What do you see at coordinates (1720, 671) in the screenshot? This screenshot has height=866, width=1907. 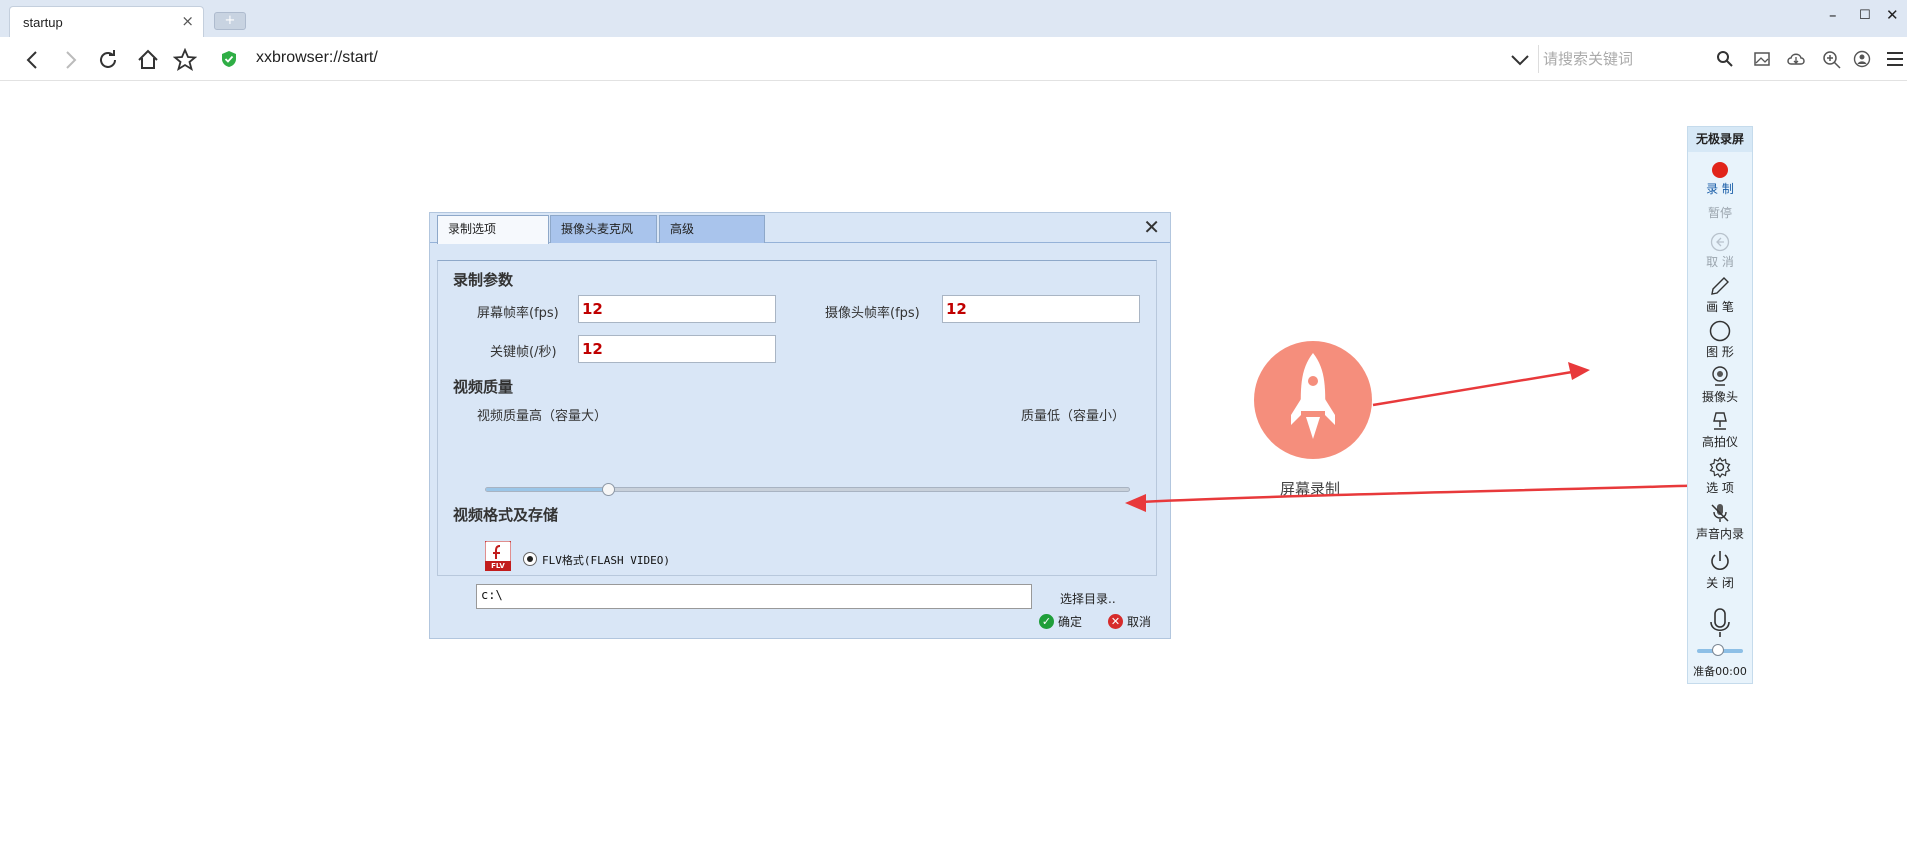 I see `record-status: 准备00:00` at bounding box center [1720, 671].